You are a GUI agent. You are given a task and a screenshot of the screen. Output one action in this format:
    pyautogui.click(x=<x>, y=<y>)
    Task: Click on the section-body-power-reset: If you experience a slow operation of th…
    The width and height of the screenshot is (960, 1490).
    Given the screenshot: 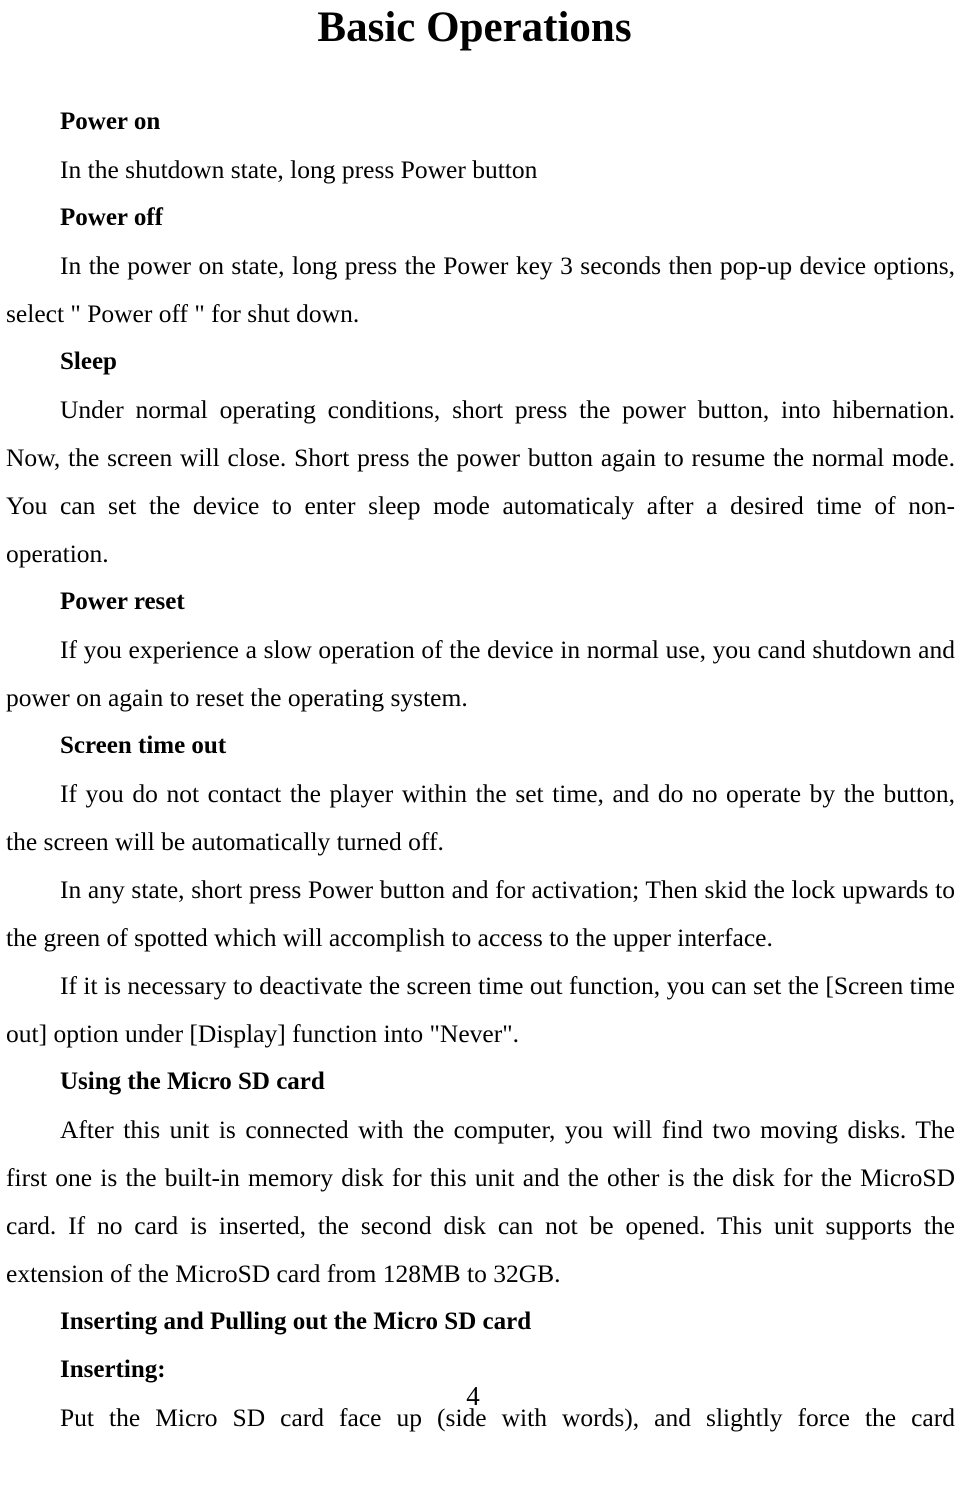 What is the action you would take?
    pyautogui.click(x=480, y=673)
    